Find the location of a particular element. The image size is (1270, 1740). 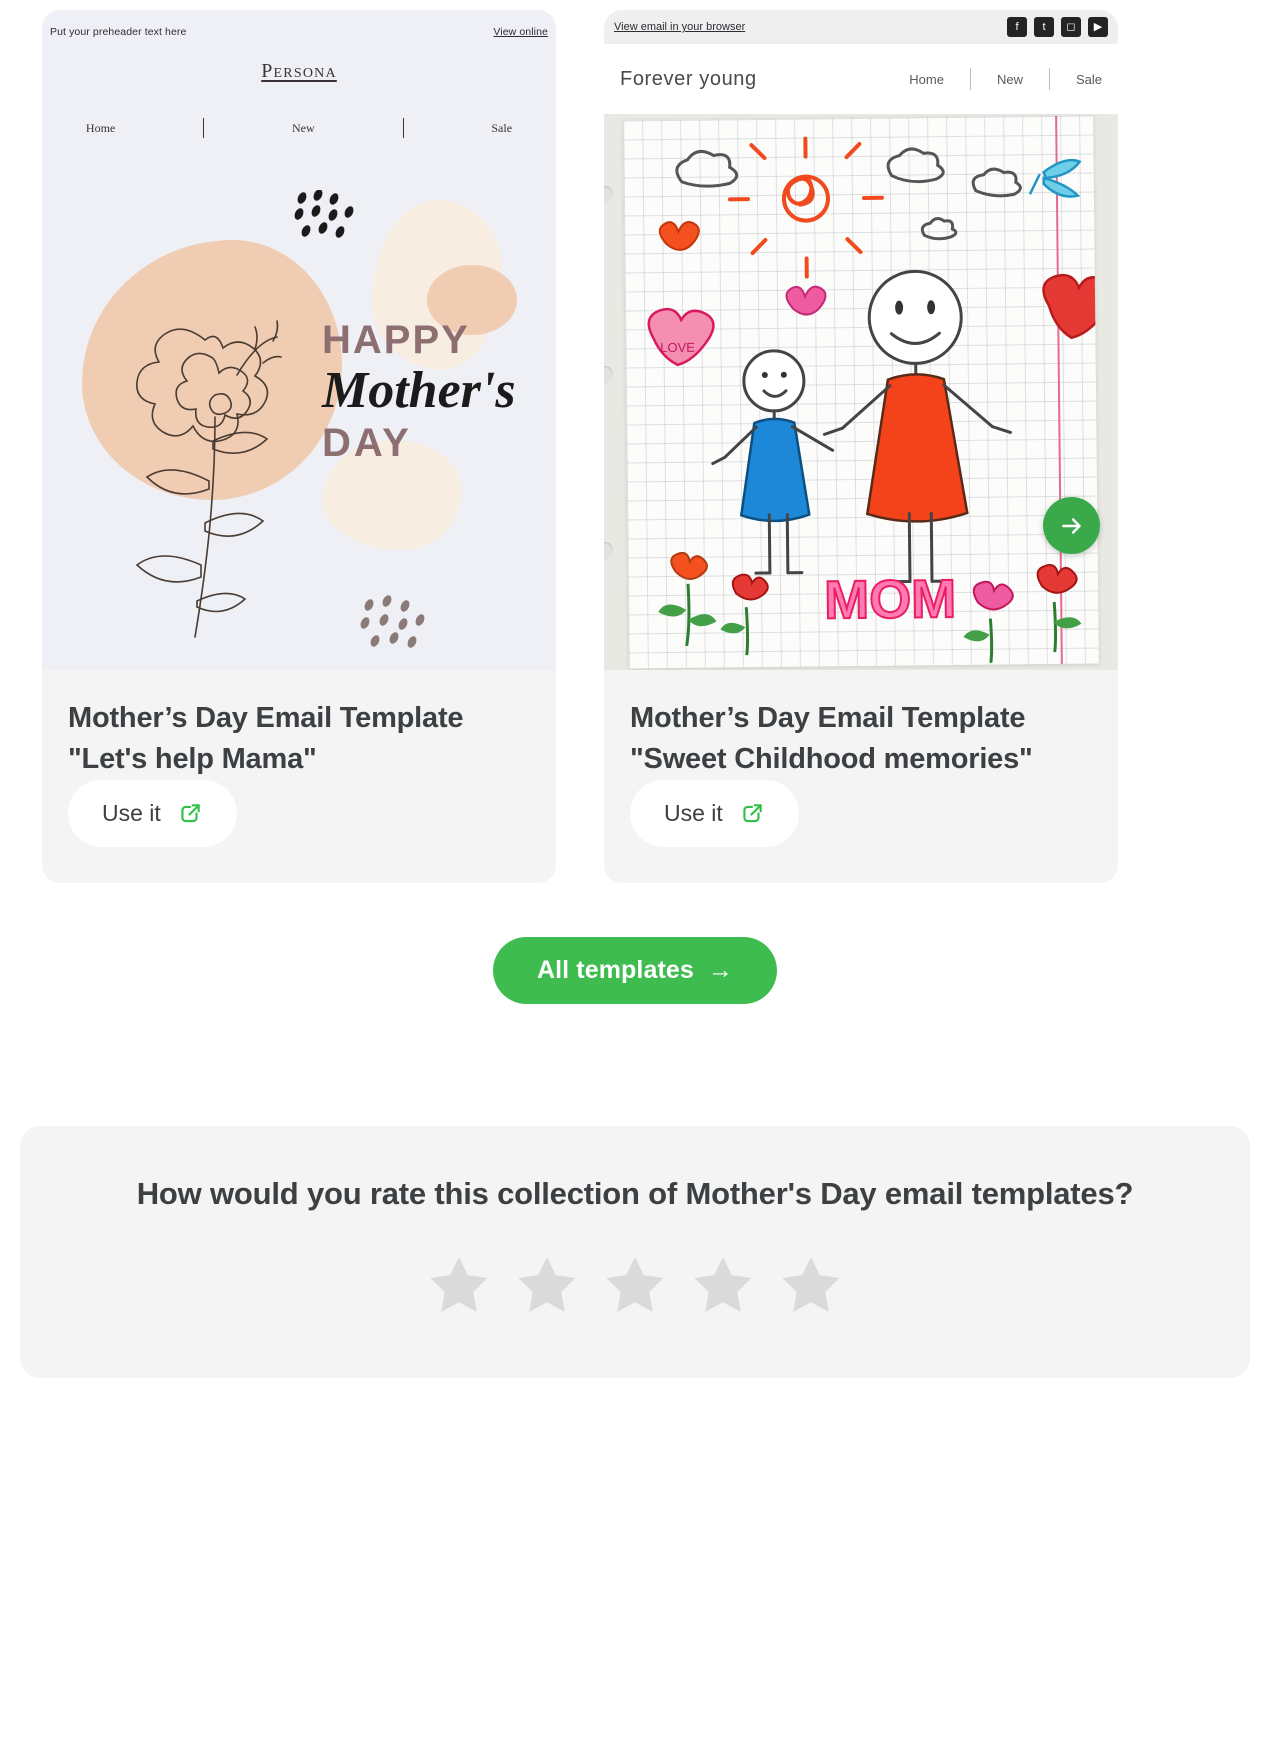

all-templates-button: All templates → is located at coordinates (634, 971).